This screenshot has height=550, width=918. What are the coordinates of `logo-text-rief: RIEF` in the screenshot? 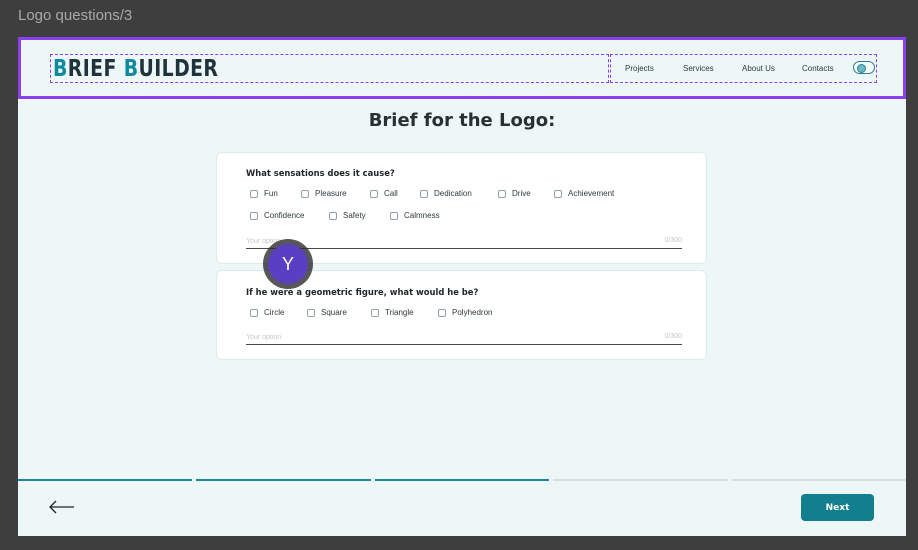 It's located at (95, 69).